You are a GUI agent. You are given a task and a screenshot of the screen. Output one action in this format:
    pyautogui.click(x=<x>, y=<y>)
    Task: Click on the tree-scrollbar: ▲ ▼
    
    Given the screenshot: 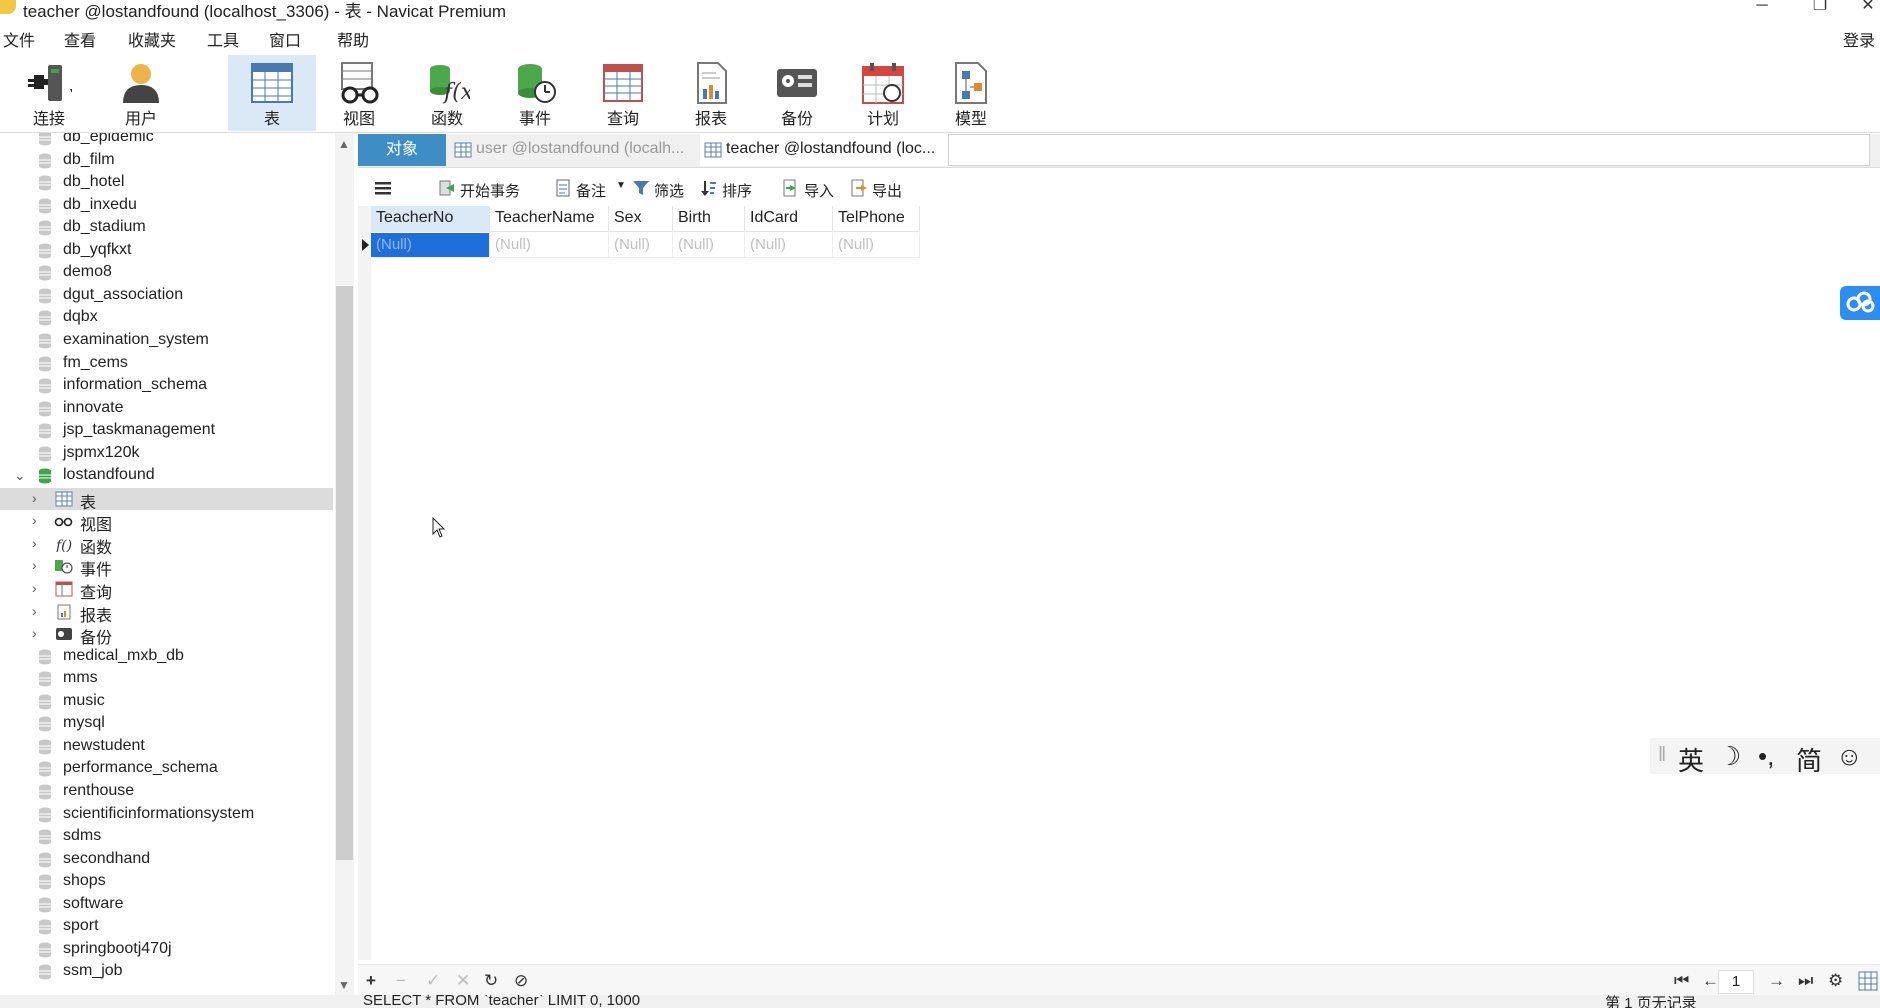 What is the action you would take?
    pyautogui.click(x=344, y=564)
    